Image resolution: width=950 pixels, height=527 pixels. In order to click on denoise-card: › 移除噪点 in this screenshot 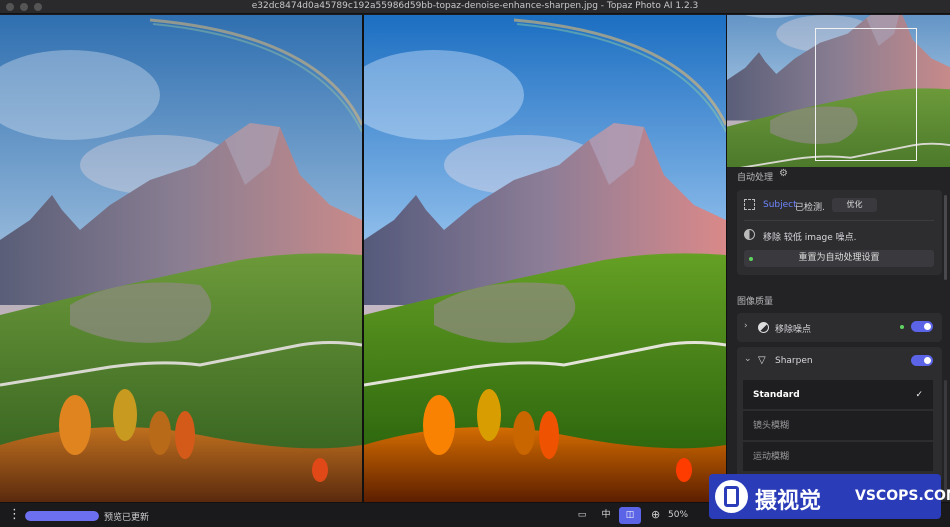, I will do `click(839, 327)`.